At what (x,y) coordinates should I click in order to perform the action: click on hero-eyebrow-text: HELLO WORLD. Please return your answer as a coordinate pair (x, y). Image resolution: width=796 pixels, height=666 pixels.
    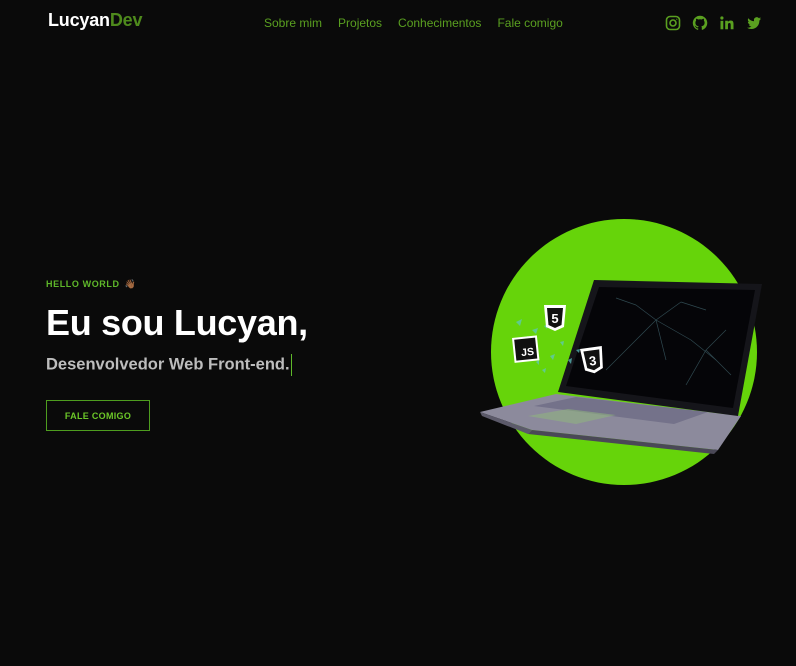
    Looking at the image, I should click on (83, 284).